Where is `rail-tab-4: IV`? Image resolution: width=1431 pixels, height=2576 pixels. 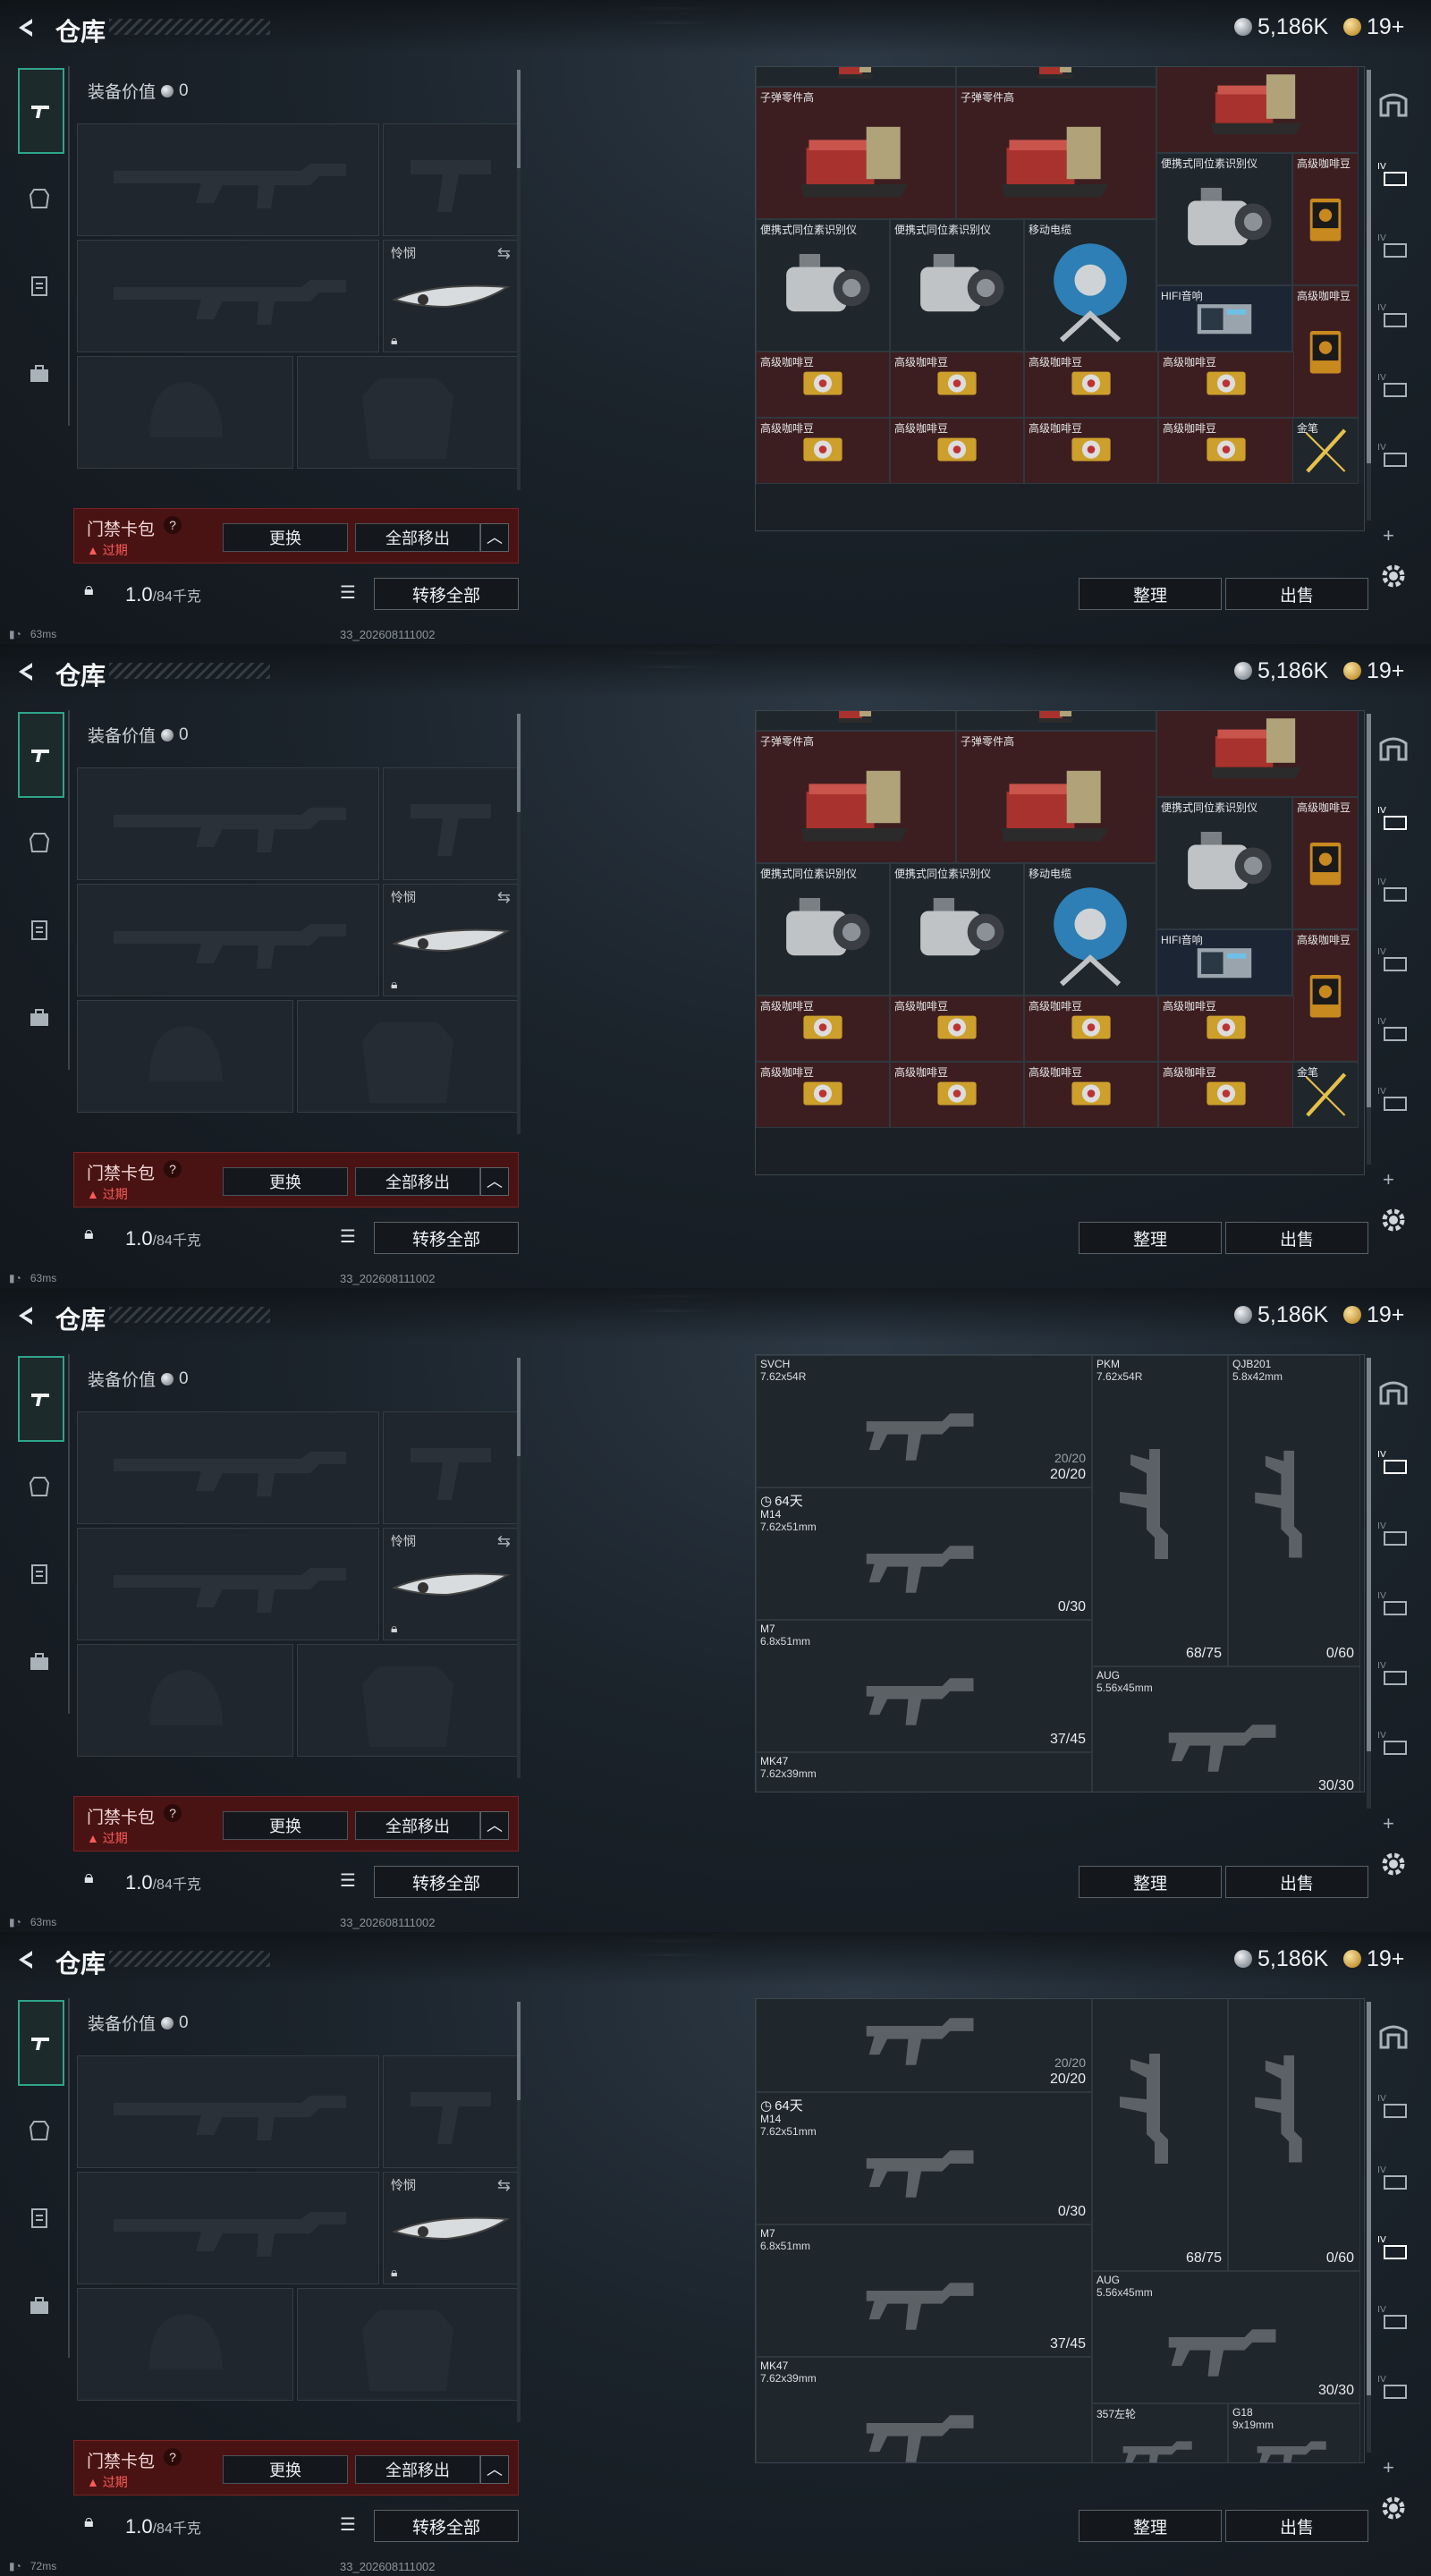
rail-tab-4: IV is located at coordinates (1394, 1028).